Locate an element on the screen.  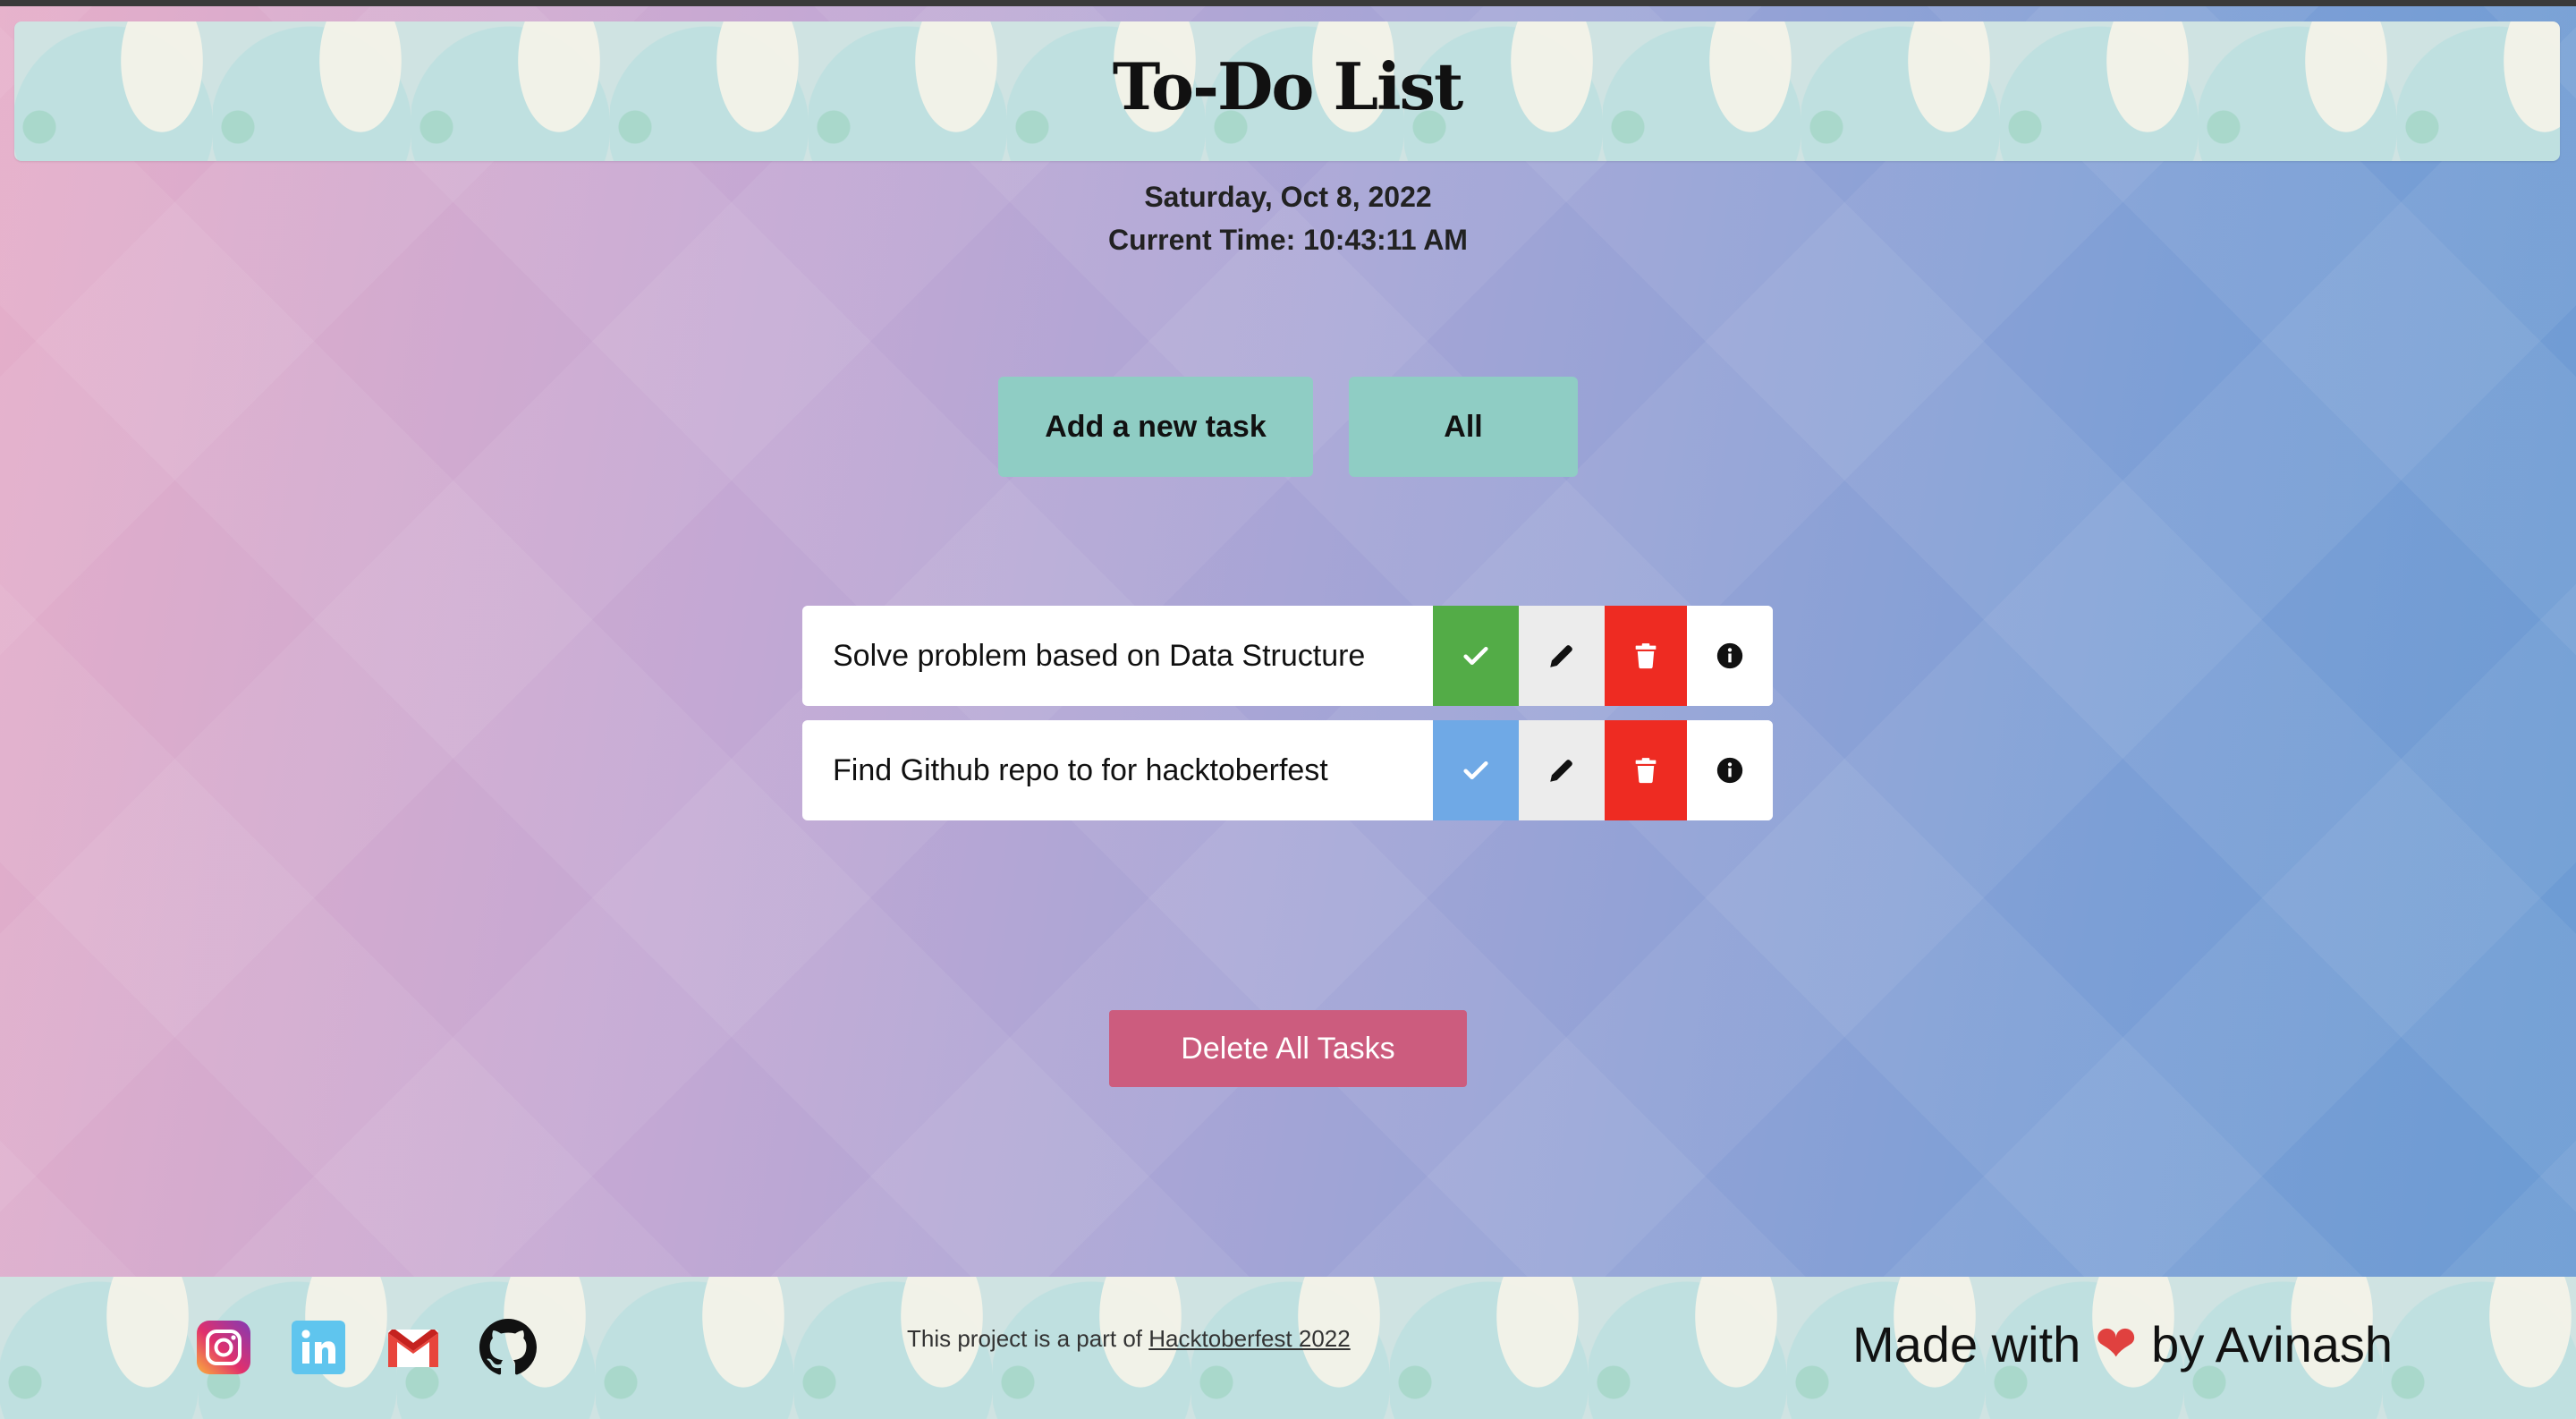
made-with-credit: Made with ❤ by Avinash is located at coordinates (2122, 1343).